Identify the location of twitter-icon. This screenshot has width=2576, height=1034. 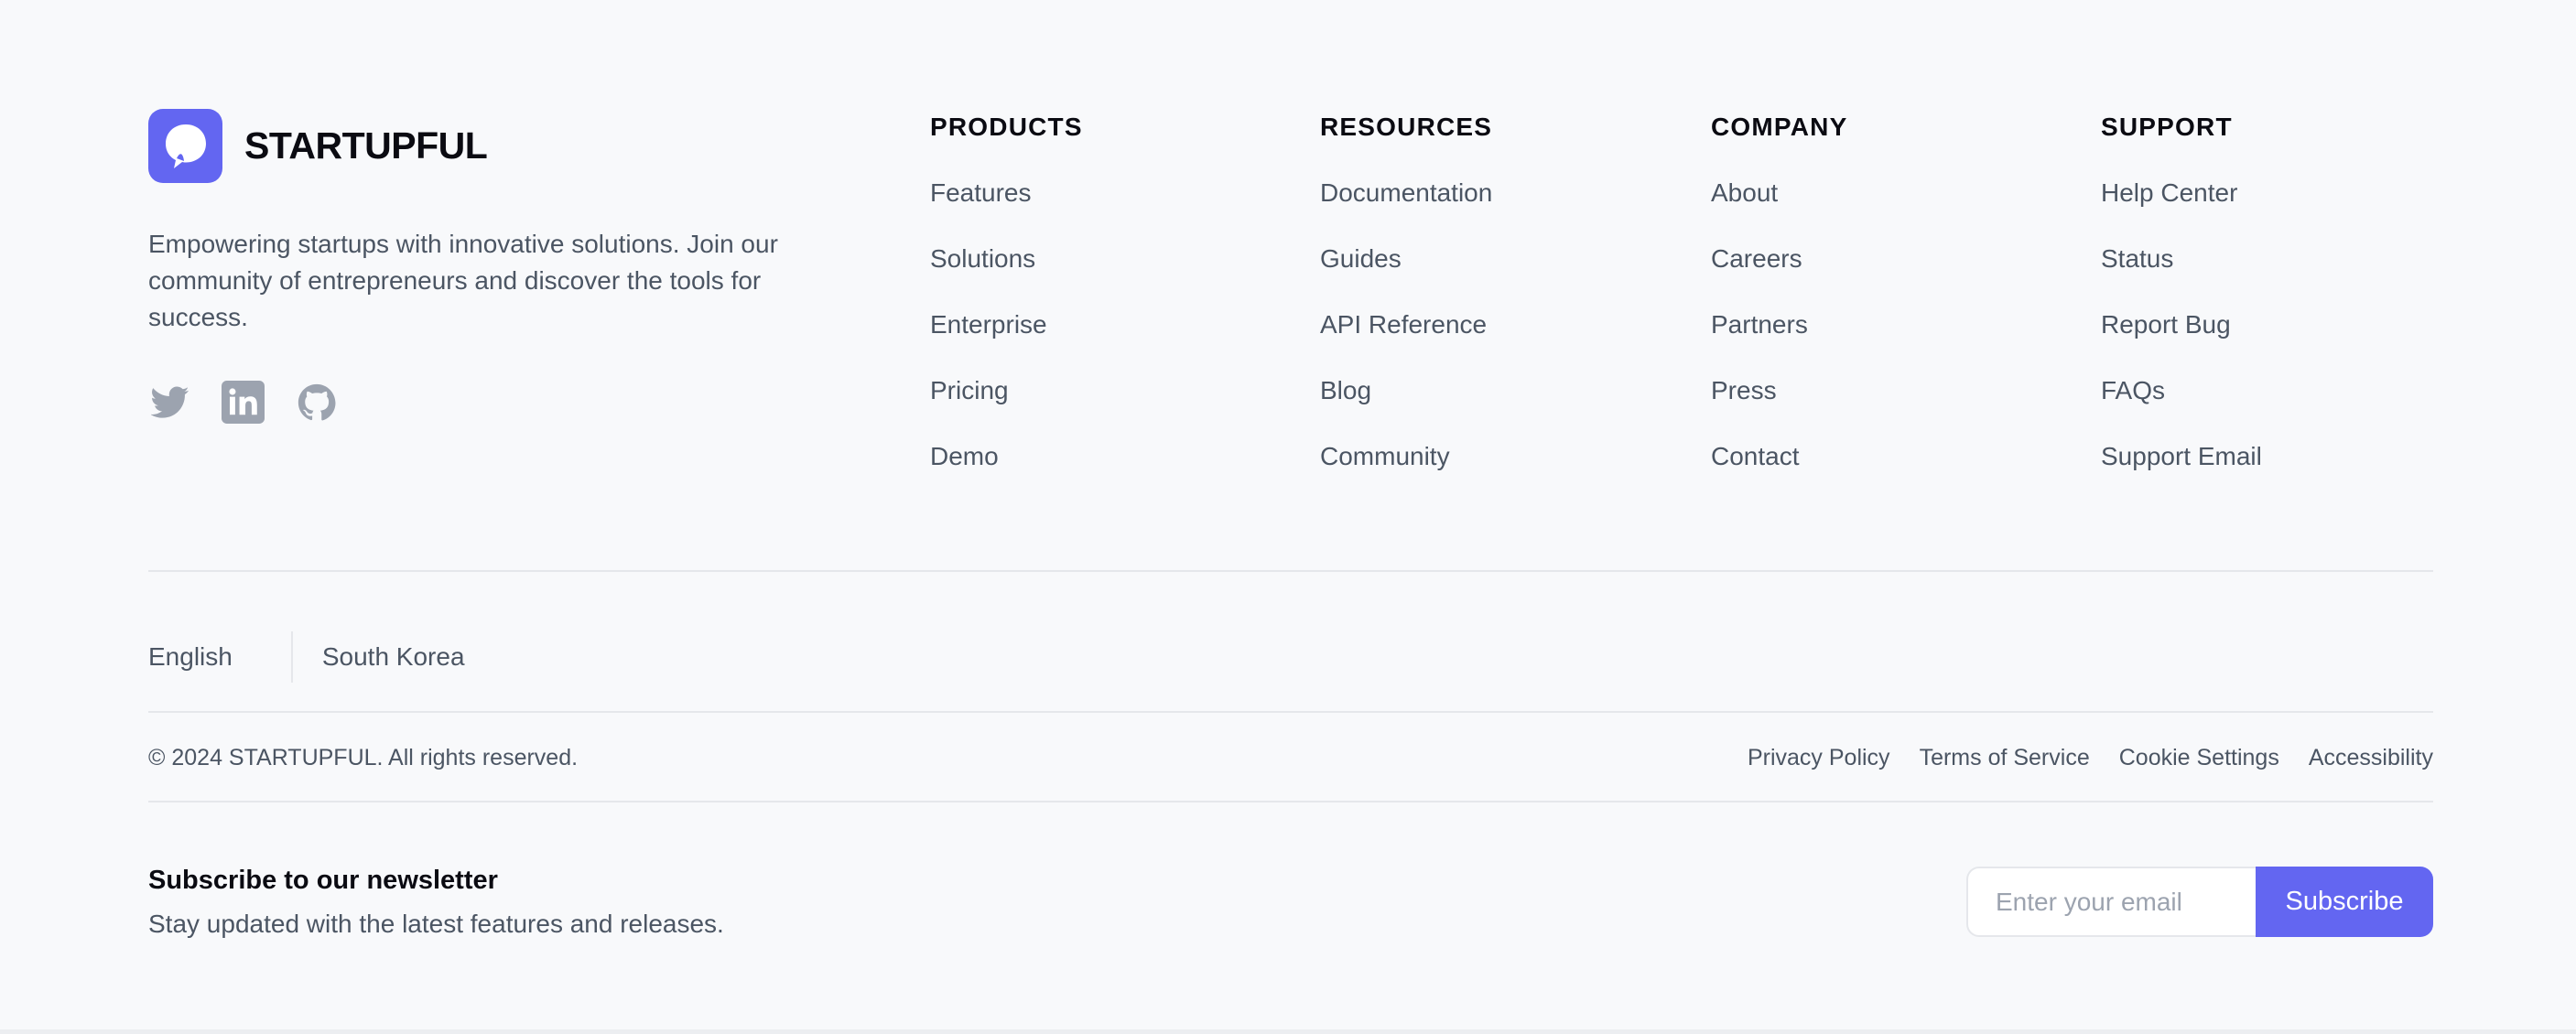
(170, 403).